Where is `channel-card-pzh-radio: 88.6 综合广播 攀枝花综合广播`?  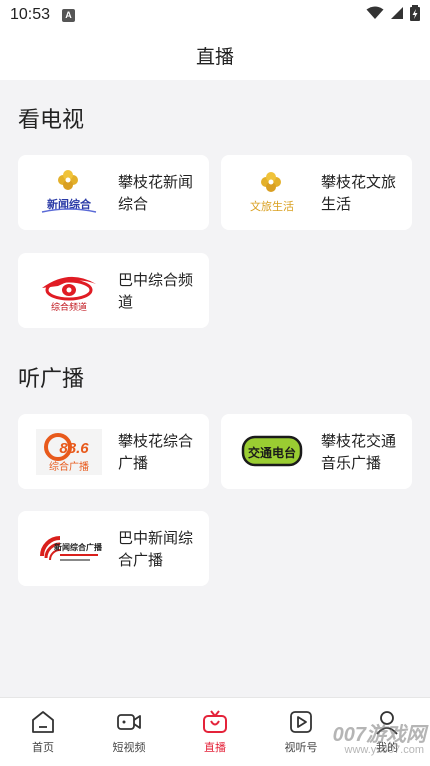
channel-card-pzh-radio: 88.6 综合广播 攀枝花综合广播 is located at coordinates (113, 451).